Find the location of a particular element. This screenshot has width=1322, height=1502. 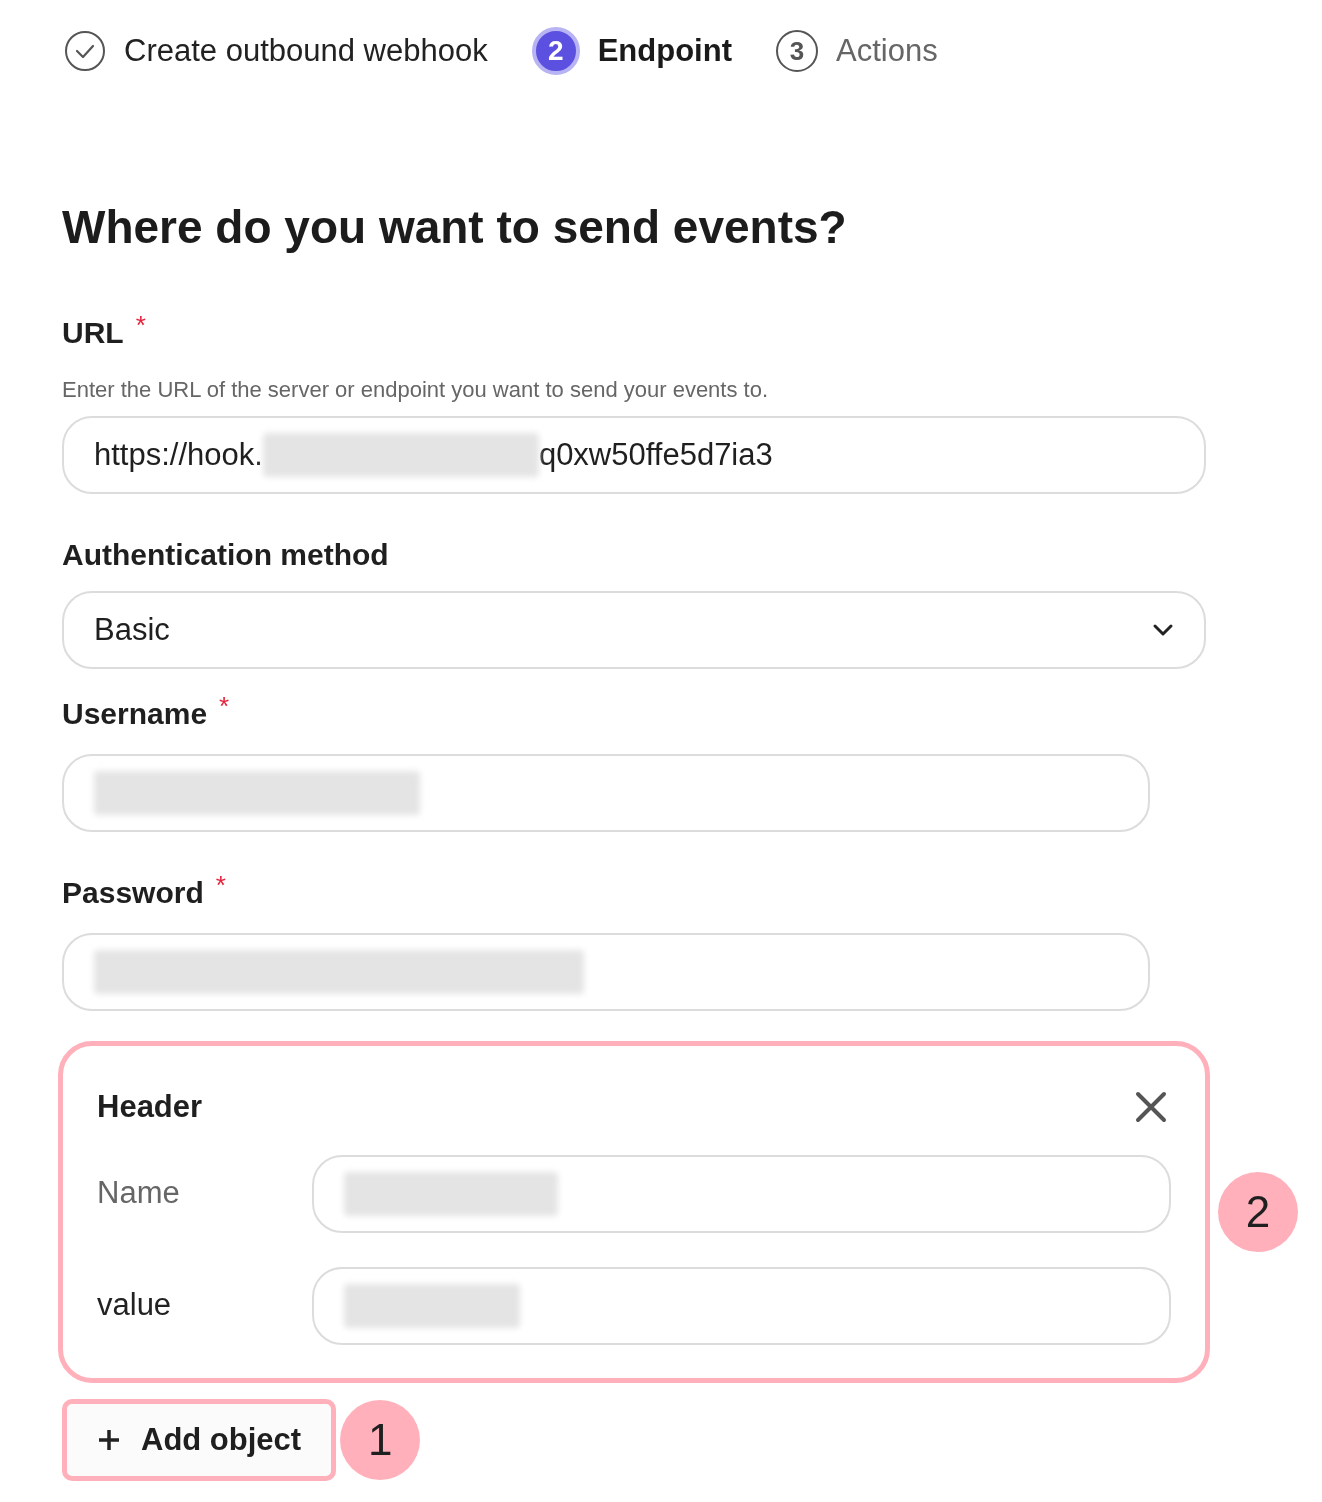

add-object-button: Add object is located at coordinates (199, 1440).